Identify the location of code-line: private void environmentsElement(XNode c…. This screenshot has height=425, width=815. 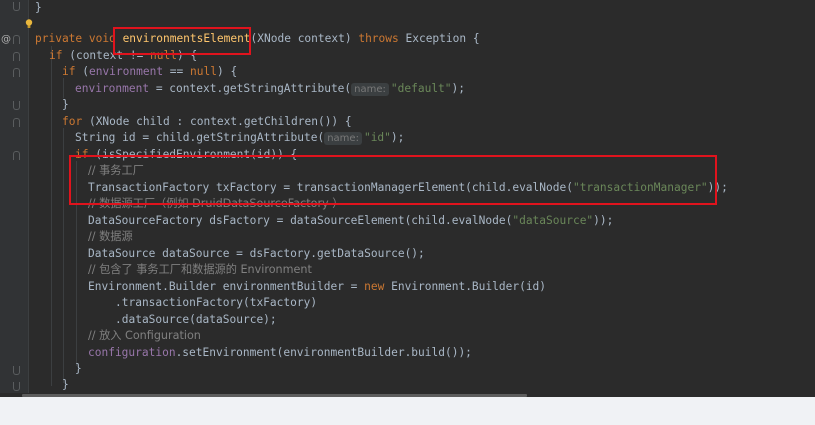
(257, 38).